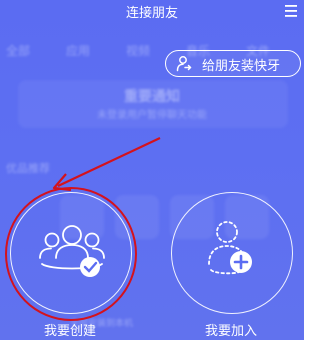 The height and width of the screenshot is (340, 320). I want to click on user-swap-icon, so click(183, 63).